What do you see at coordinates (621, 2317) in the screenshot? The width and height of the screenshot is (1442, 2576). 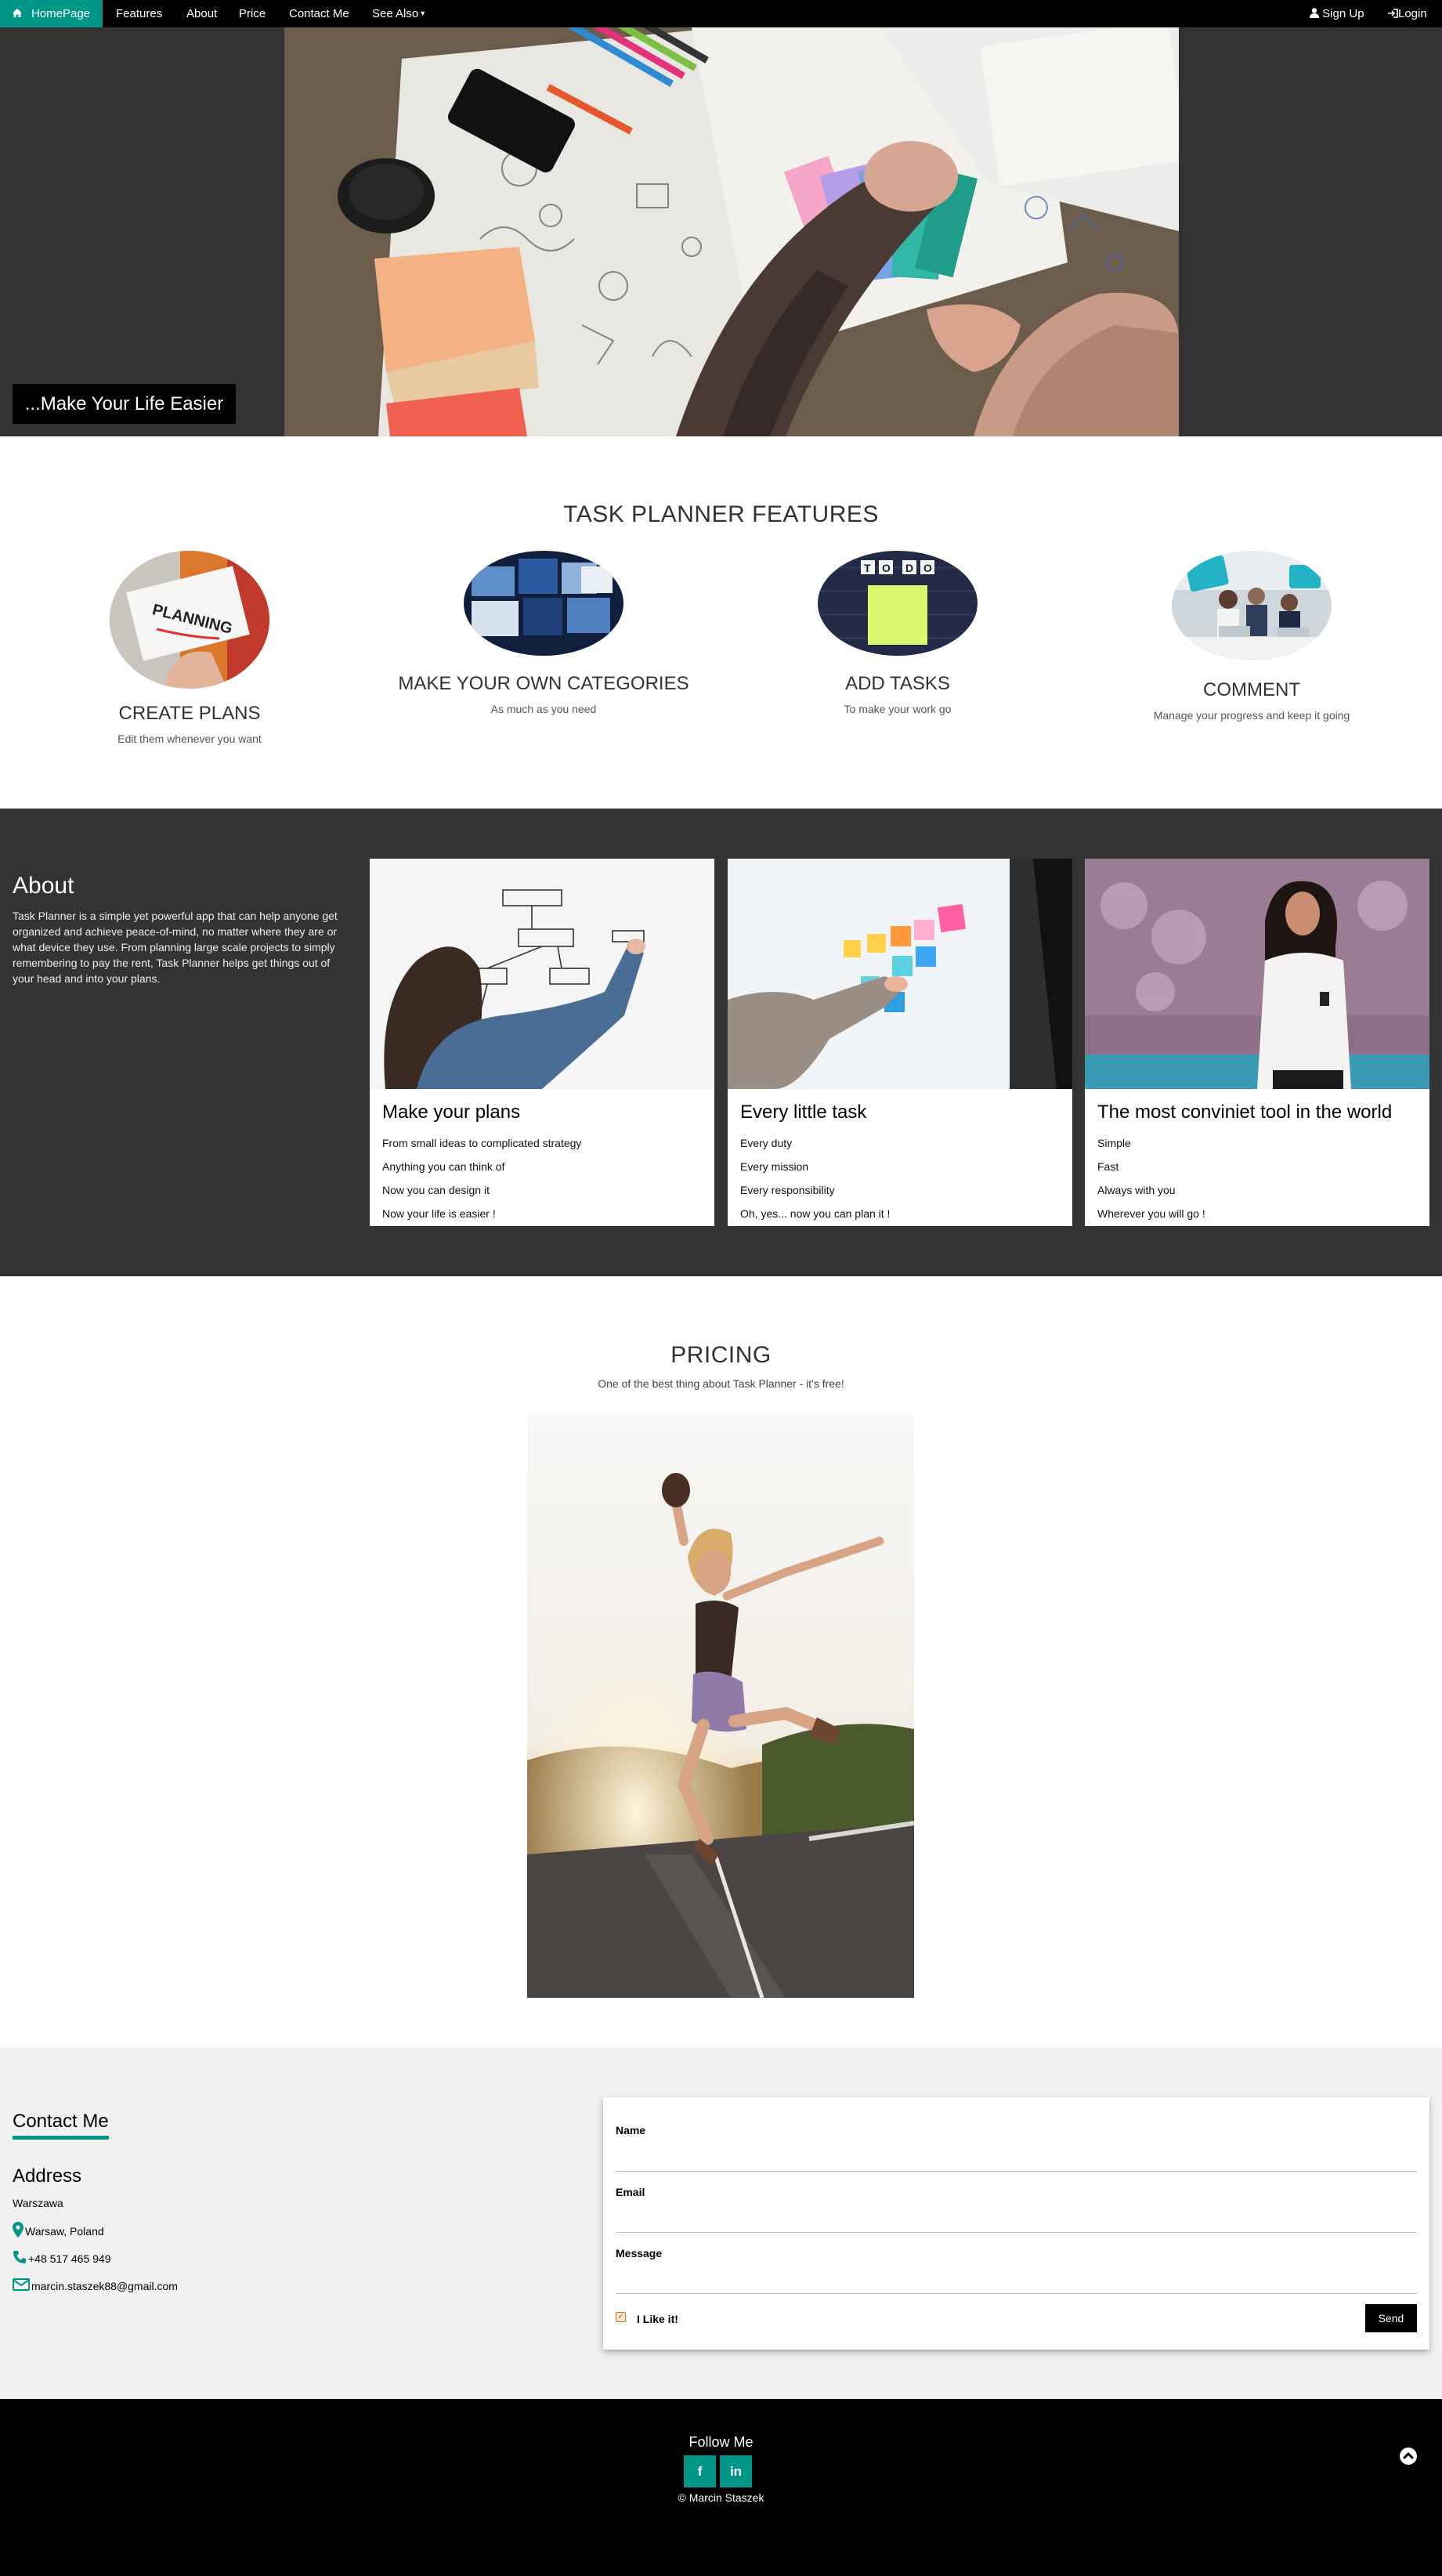 I see `like-checkbox: ✓` at bounding box center [621, 2317].